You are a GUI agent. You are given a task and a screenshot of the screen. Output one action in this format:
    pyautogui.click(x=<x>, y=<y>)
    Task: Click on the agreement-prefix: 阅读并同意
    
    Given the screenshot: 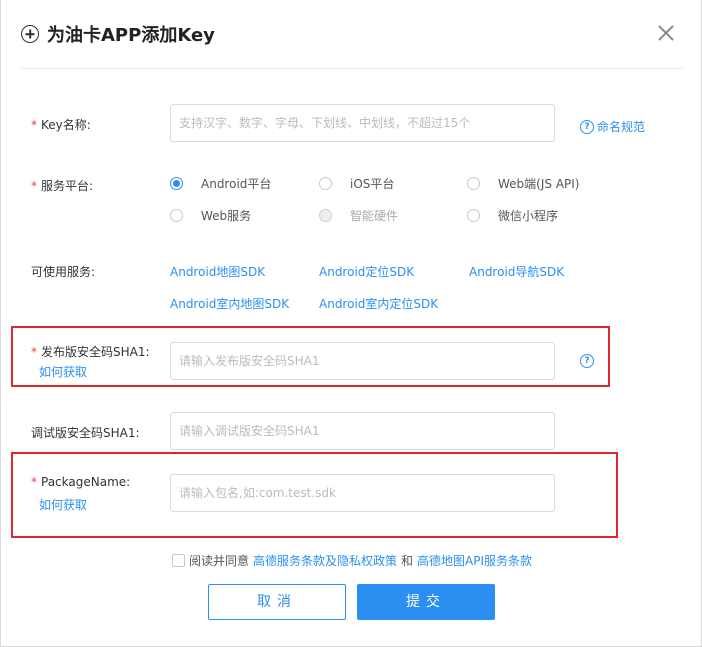 What is the action you would take?
    pyautogui.click(x=219, y=561)
    